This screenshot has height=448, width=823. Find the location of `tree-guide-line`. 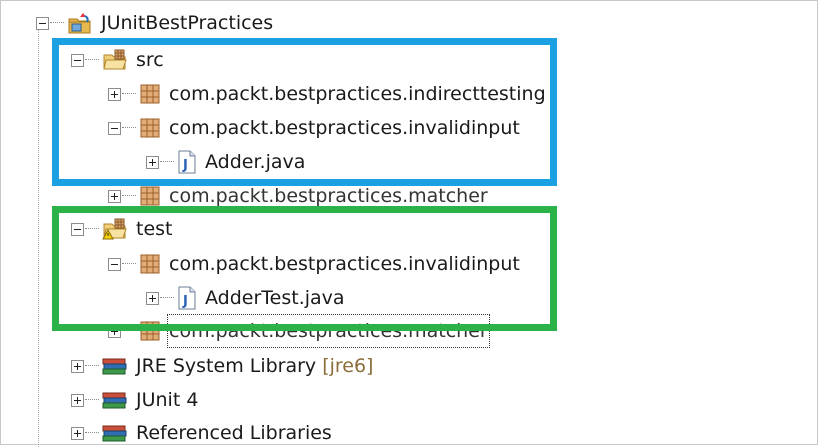

tree-guide-line is located at coordinates (39, 233).